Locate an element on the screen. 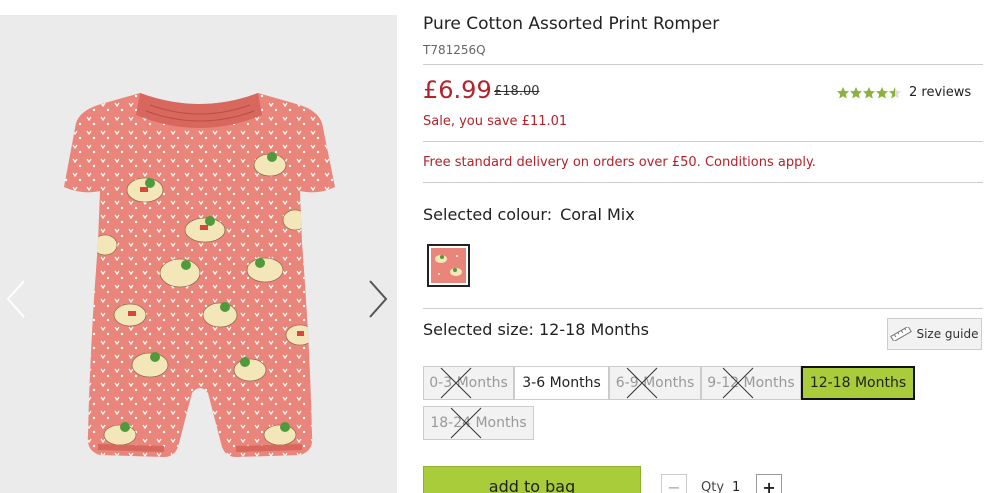 The width and height of the screenshot is (987, 493). size-option: 12-18 Months is located at coordinates (858, 383).